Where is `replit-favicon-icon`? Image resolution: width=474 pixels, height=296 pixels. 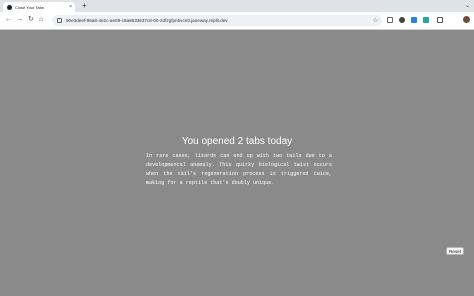 replit-favicon-icon is located at coordinates (9, 7).